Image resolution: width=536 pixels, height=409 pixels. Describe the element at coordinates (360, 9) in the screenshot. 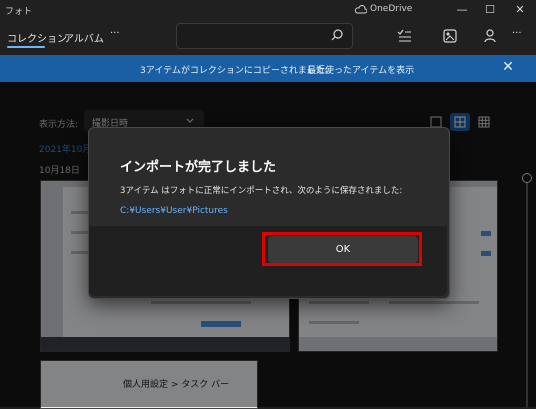

I see `onedrive-cloud-icon` at that location.